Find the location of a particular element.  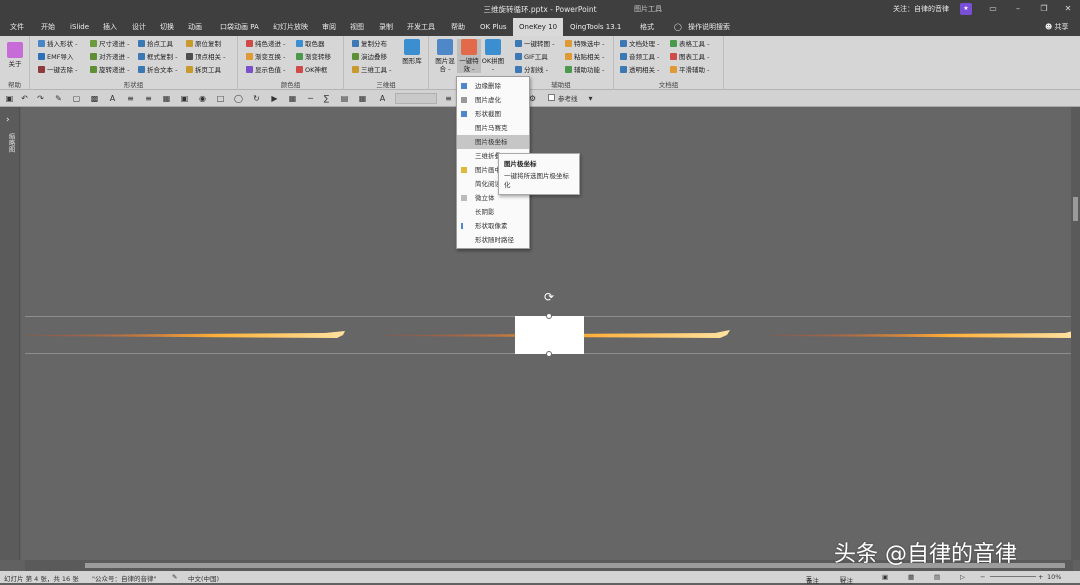

ok-collage-button: OK拼图 - is located at coordinates (493, 56).